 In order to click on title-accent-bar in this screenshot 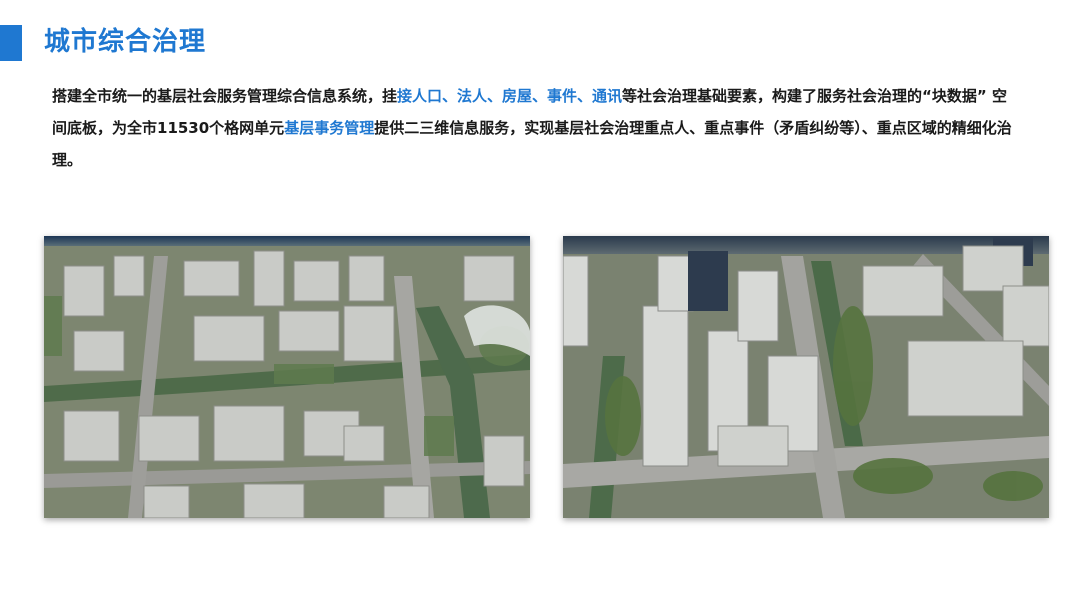, I will do `click(11, 43)`.